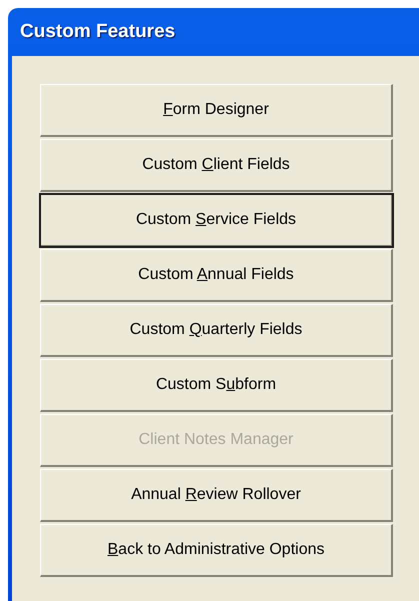  Describe the element at coordinates (216, 385) in the screenshot. I see `menu-button: Custom Subform` at that location.